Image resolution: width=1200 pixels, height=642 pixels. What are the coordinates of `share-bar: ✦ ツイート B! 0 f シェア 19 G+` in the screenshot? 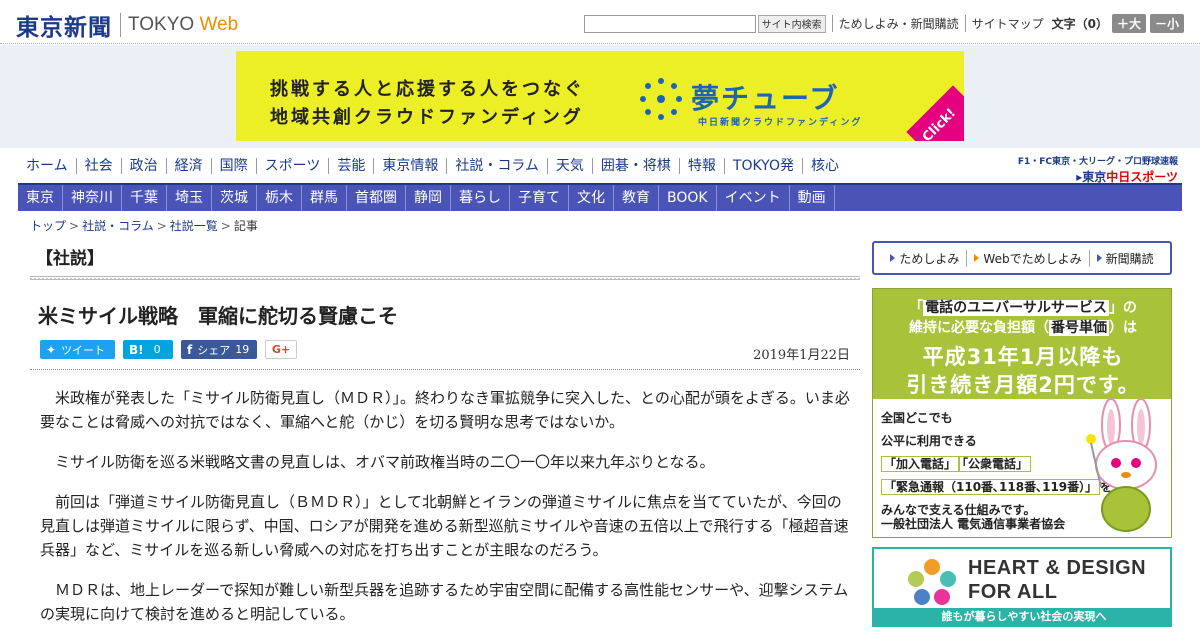 It's located at (172, 349).